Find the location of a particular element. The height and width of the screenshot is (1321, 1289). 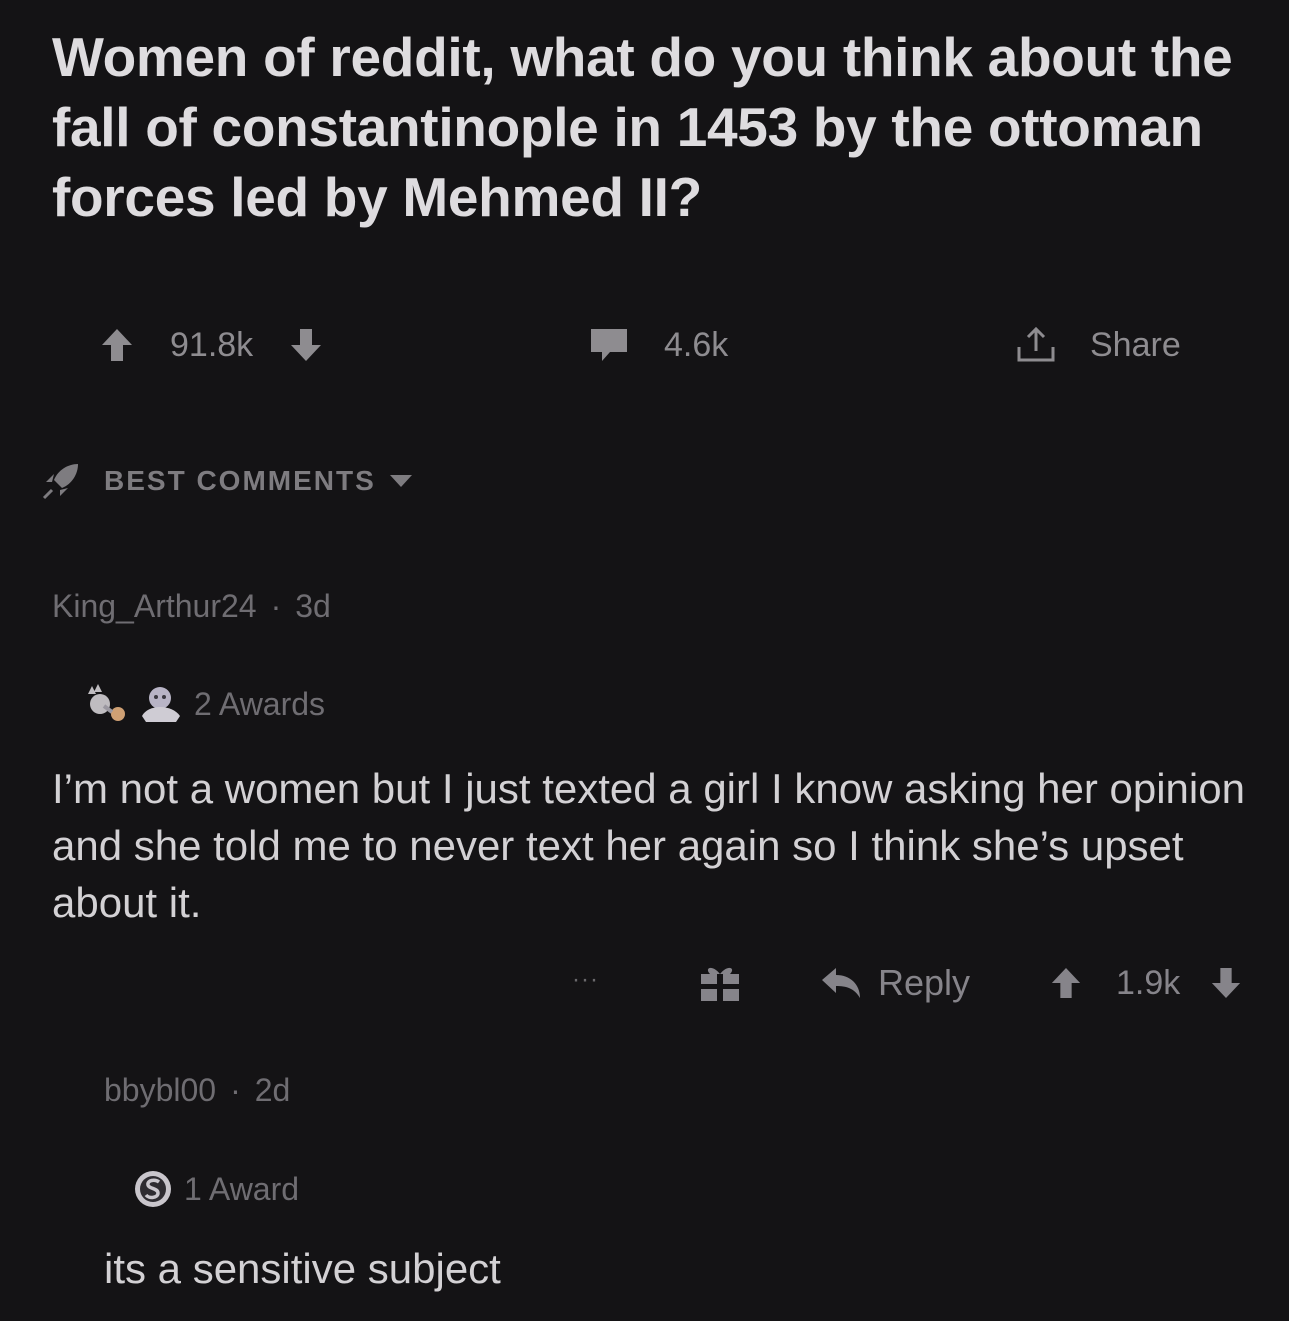

comment-vote-group: 1.9k is located at coordinates (1146, 983).